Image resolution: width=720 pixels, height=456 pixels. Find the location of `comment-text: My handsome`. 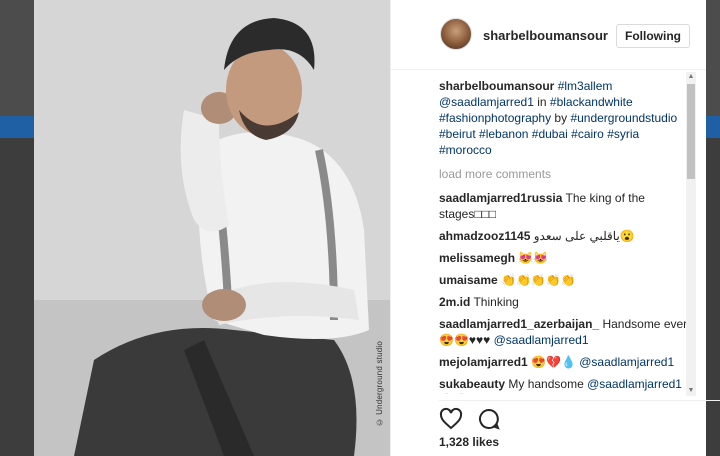

comment-text: My handsome is located at coordinates (548, 384).